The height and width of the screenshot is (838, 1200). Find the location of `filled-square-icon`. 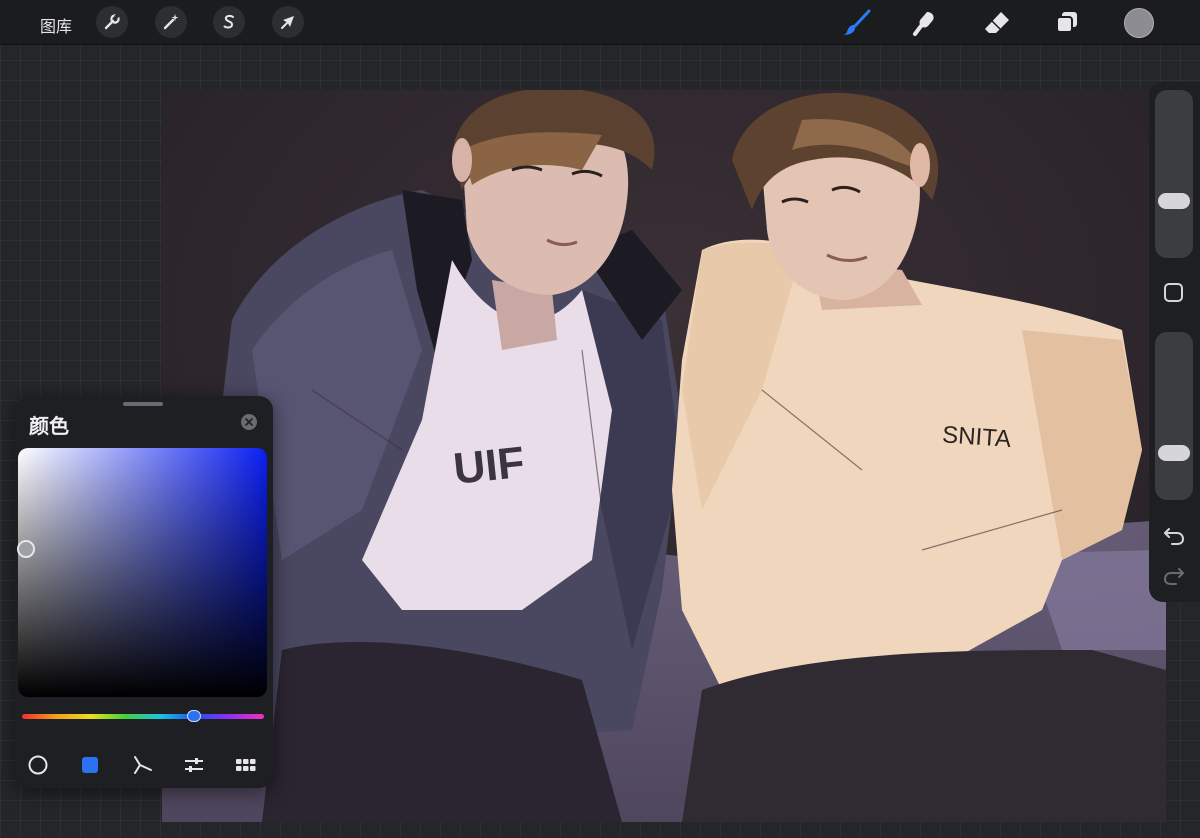

filled-square-icon is located at coordinates (90, 765).